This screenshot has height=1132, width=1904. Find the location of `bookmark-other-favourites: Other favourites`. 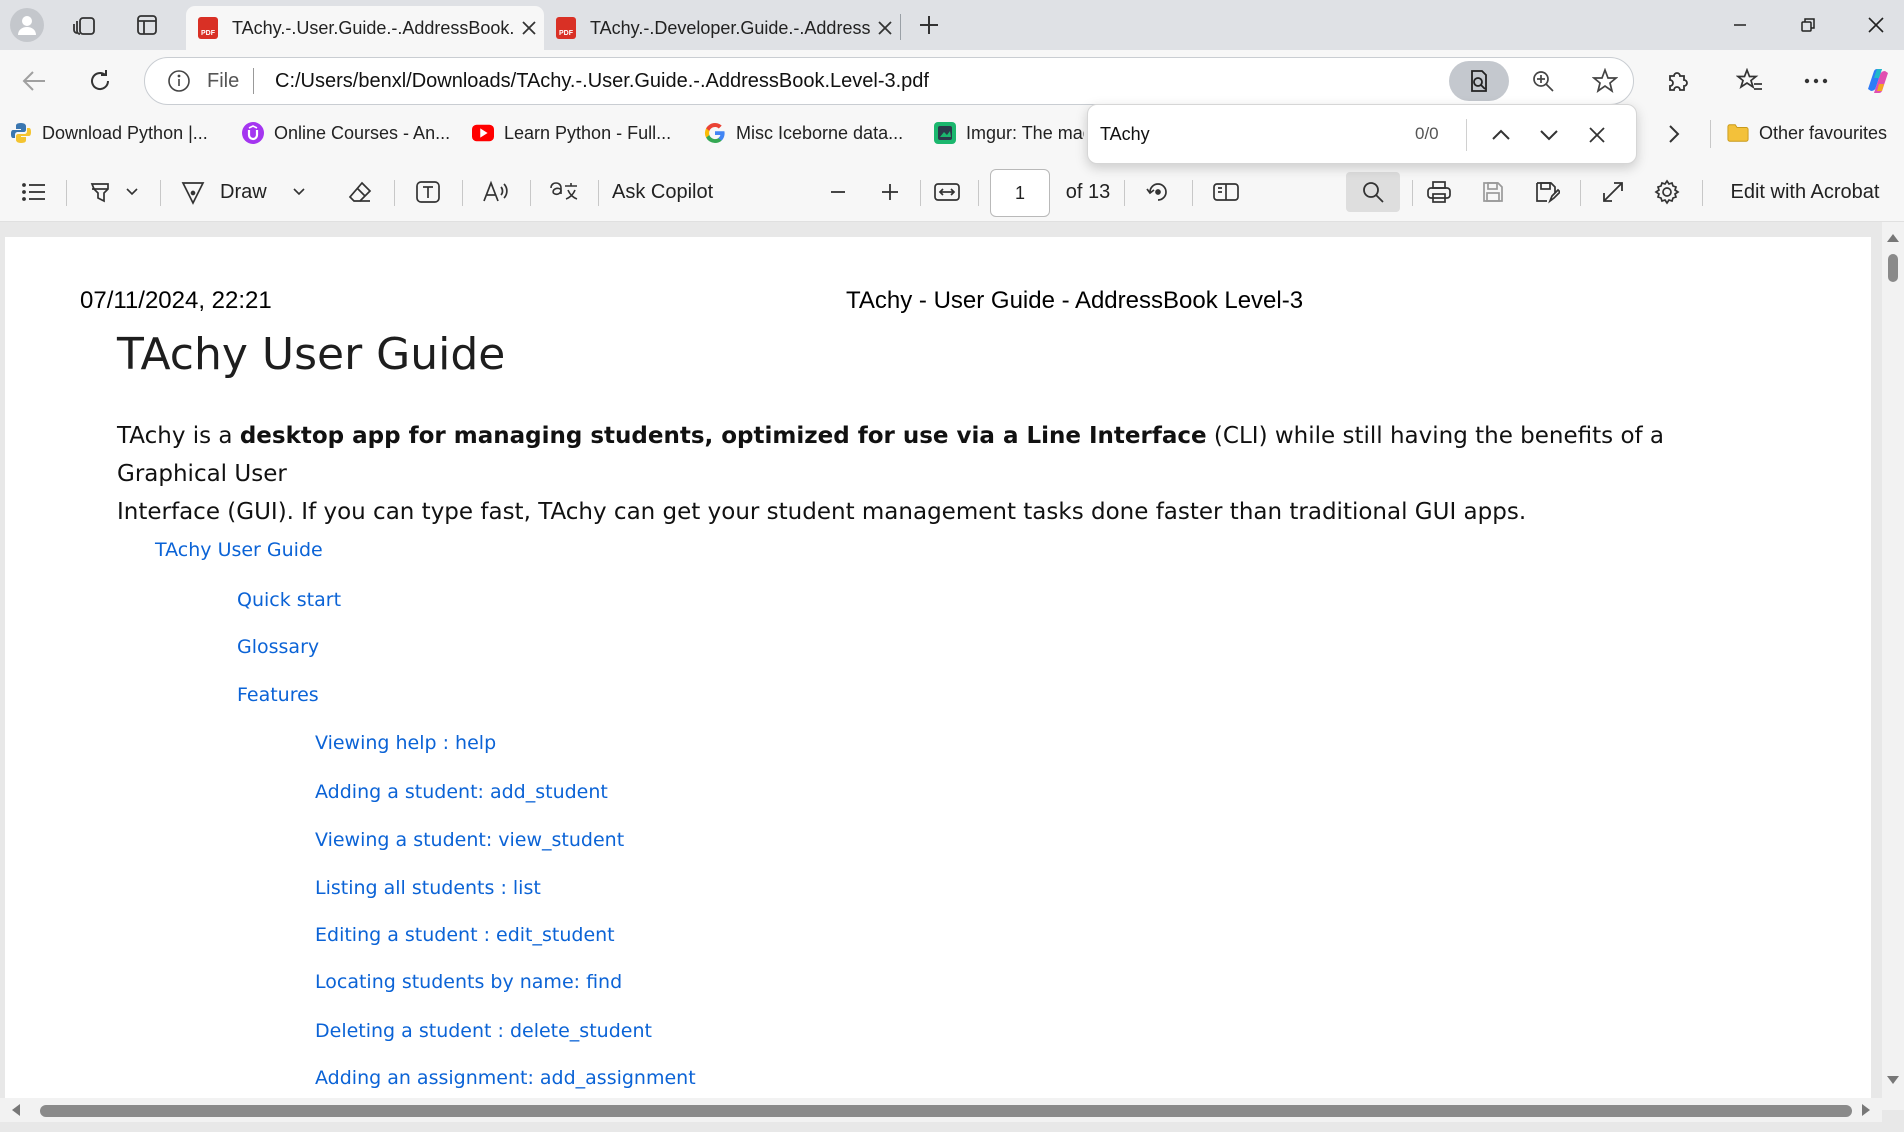

bookmark-other-favourites: Other favourites is located at coordinates (1807, 133).